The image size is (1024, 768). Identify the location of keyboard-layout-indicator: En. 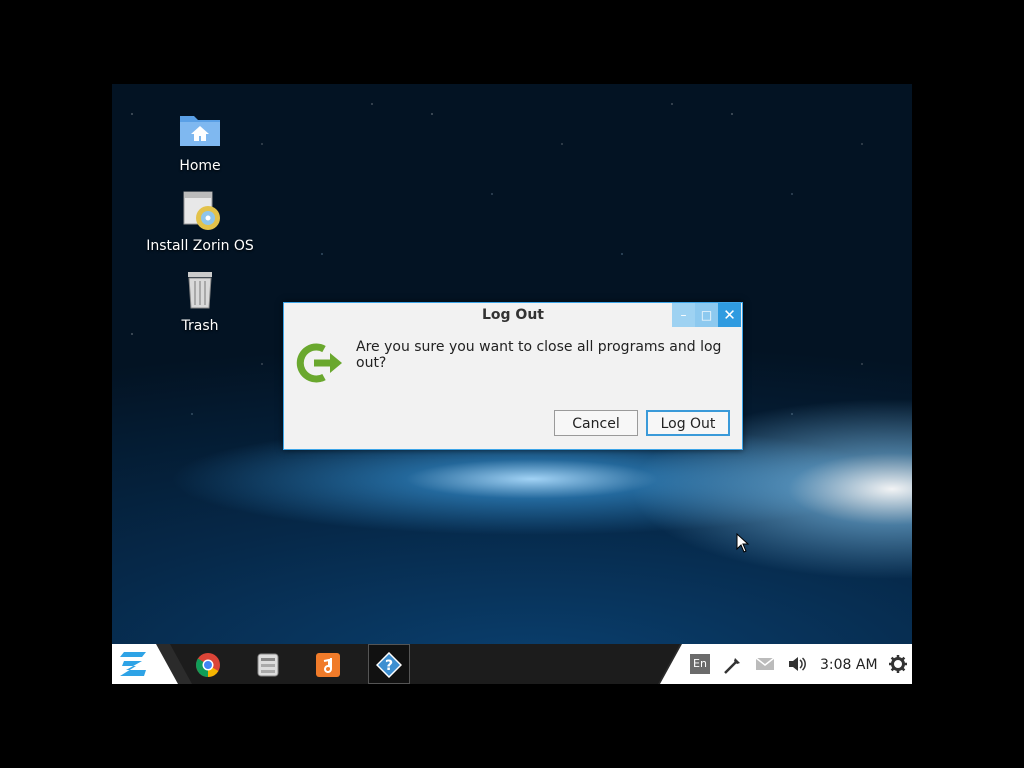
(700, 664).